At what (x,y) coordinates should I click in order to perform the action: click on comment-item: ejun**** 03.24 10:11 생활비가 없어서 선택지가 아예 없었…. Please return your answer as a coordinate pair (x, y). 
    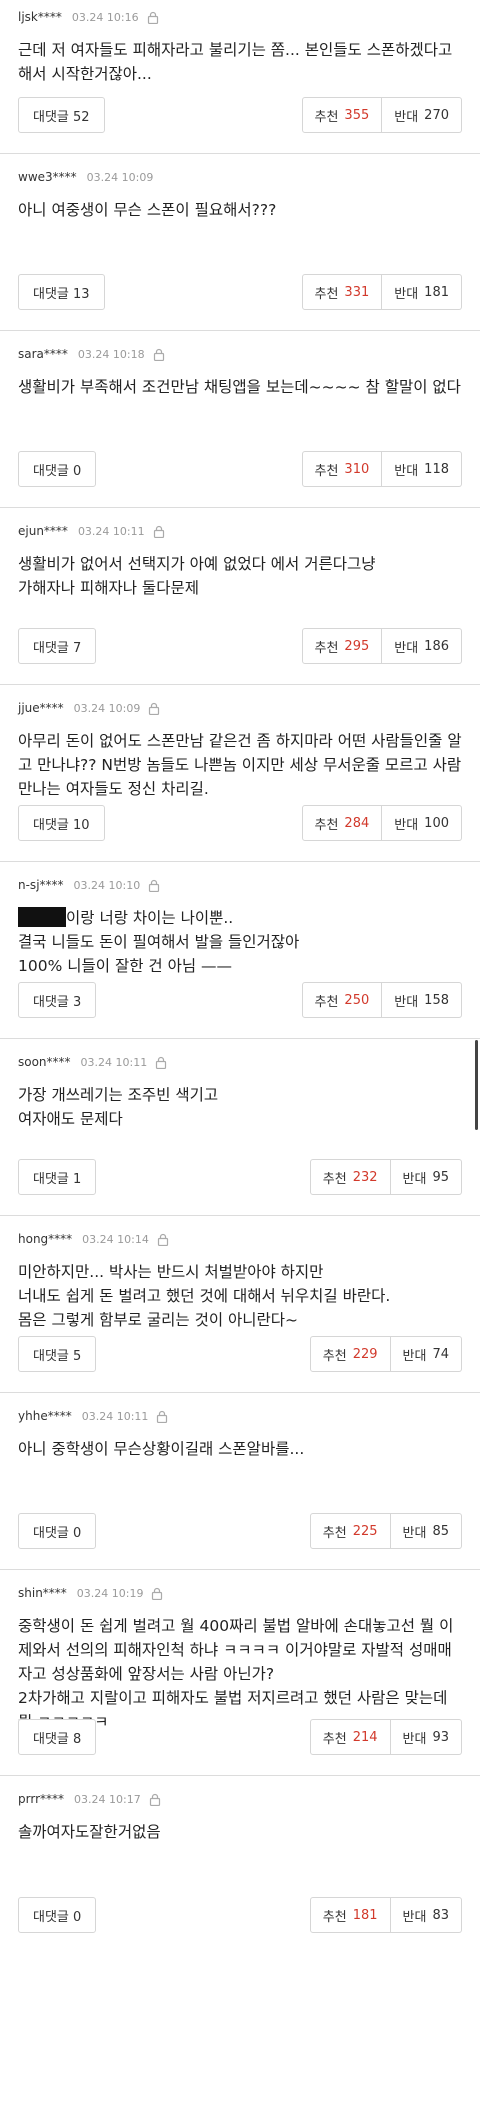
    Looking at the image, I should click on (240, 596).